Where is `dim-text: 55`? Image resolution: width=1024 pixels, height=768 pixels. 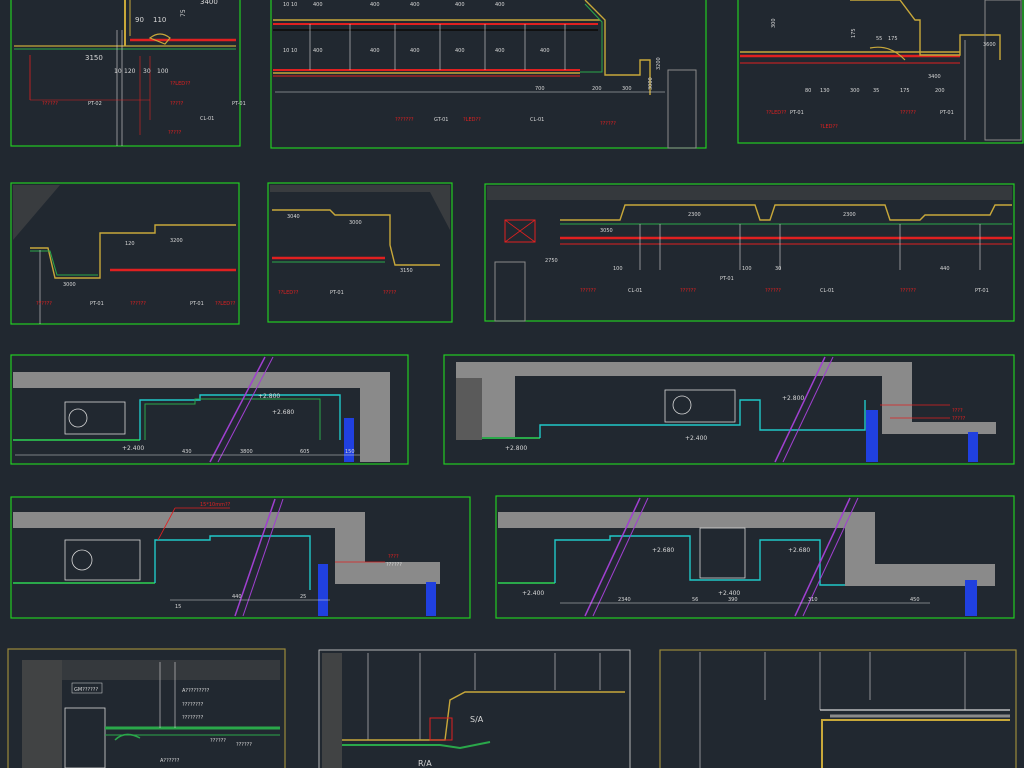
dim-text: 55 is located at coordinates (879, 39).